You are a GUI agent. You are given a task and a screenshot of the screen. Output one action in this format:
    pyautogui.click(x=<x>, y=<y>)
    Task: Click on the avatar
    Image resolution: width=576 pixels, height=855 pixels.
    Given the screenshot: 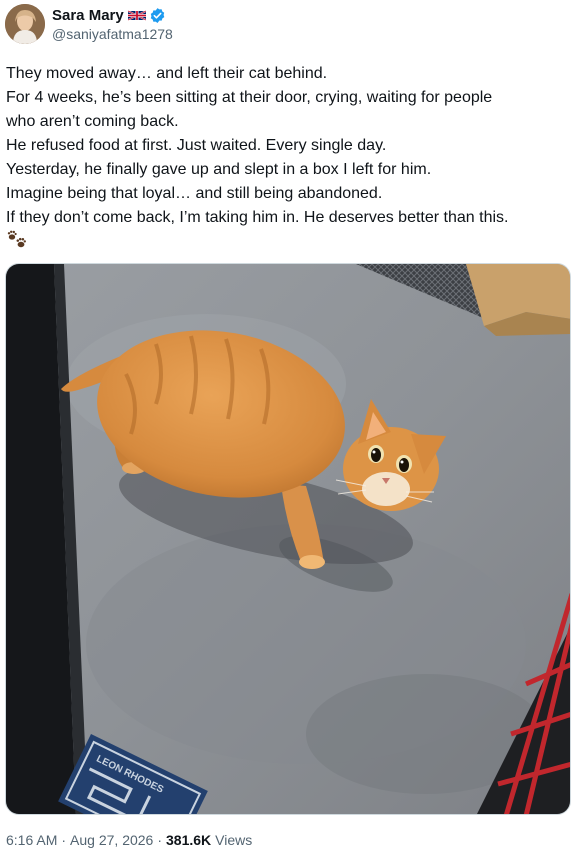 What is the action you would take?
    pyautogui.click(x=25, y=24)
    